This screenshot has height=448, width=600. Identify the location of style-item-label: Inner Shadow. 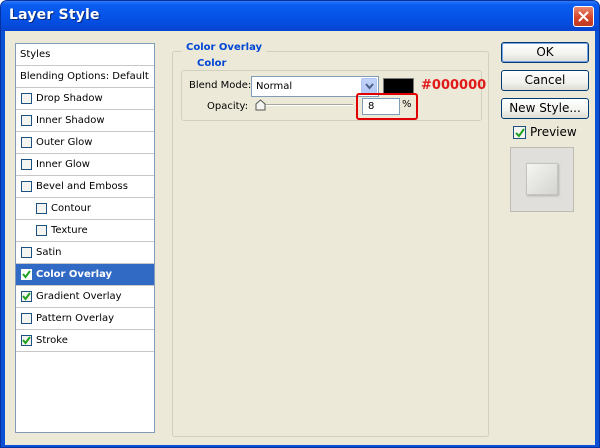
(70, 120).